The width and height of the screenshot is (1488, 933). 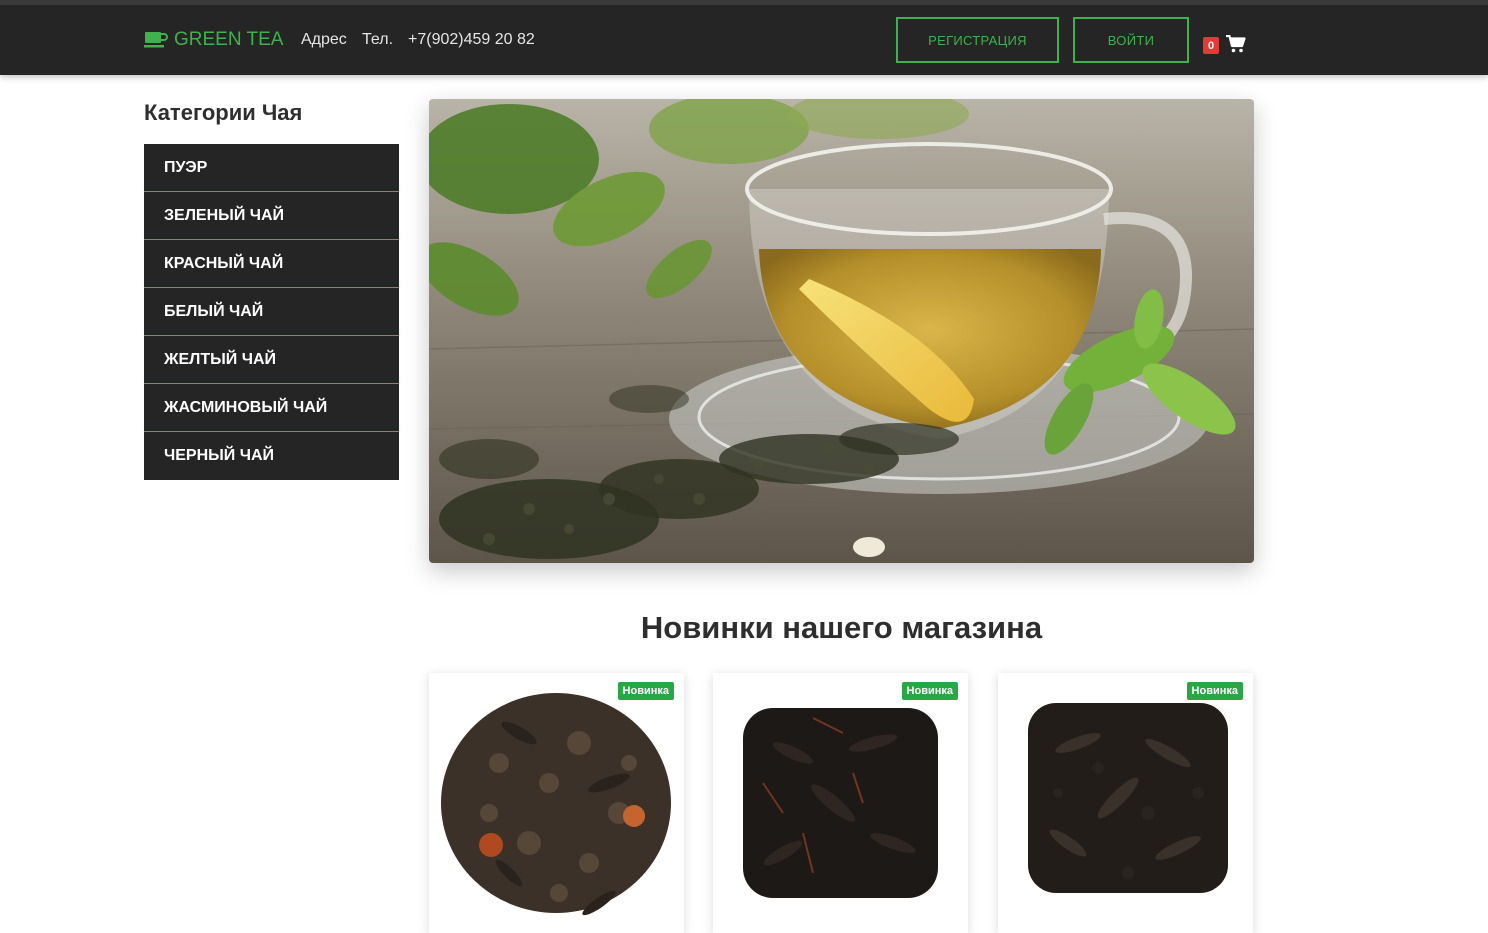 What do you see at coordinates (1236, 46) in the screenshot?
I see `shopping-cart-icon` at bounding box center [1236, 46].